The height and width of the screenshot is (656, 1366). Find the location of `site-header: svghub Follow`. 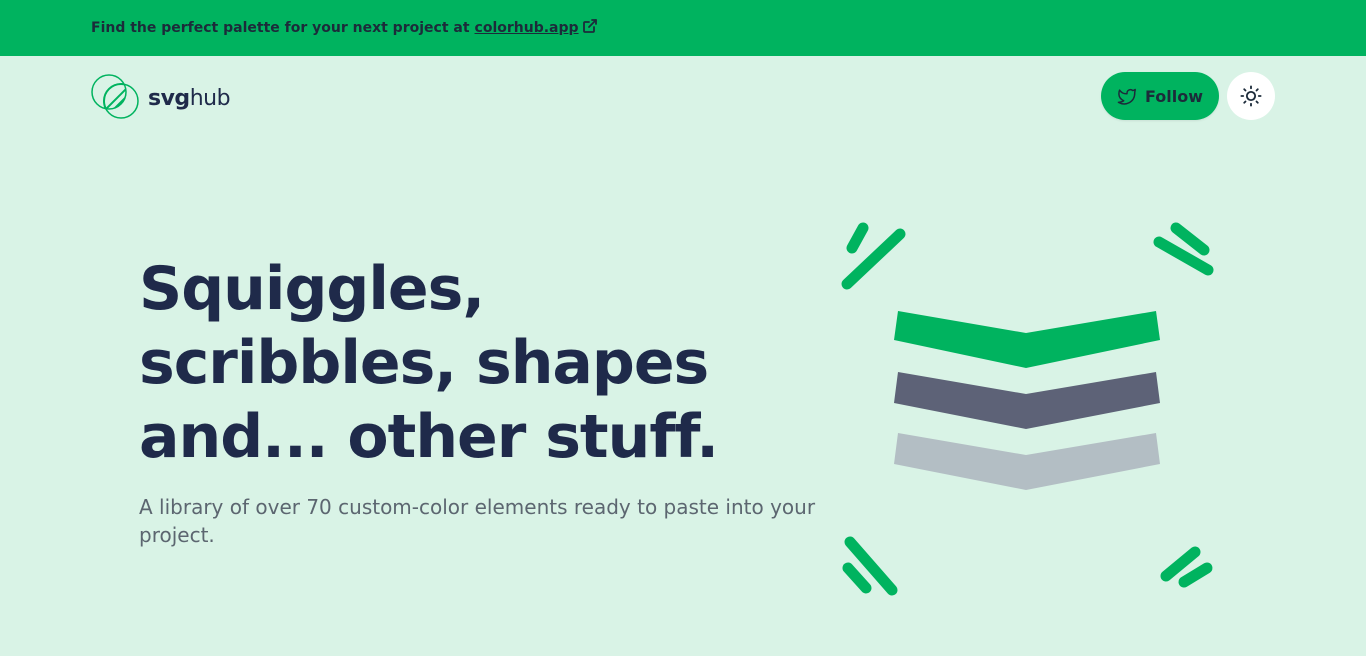

site-header: svghub Follow is located at coordinates (683, 96).